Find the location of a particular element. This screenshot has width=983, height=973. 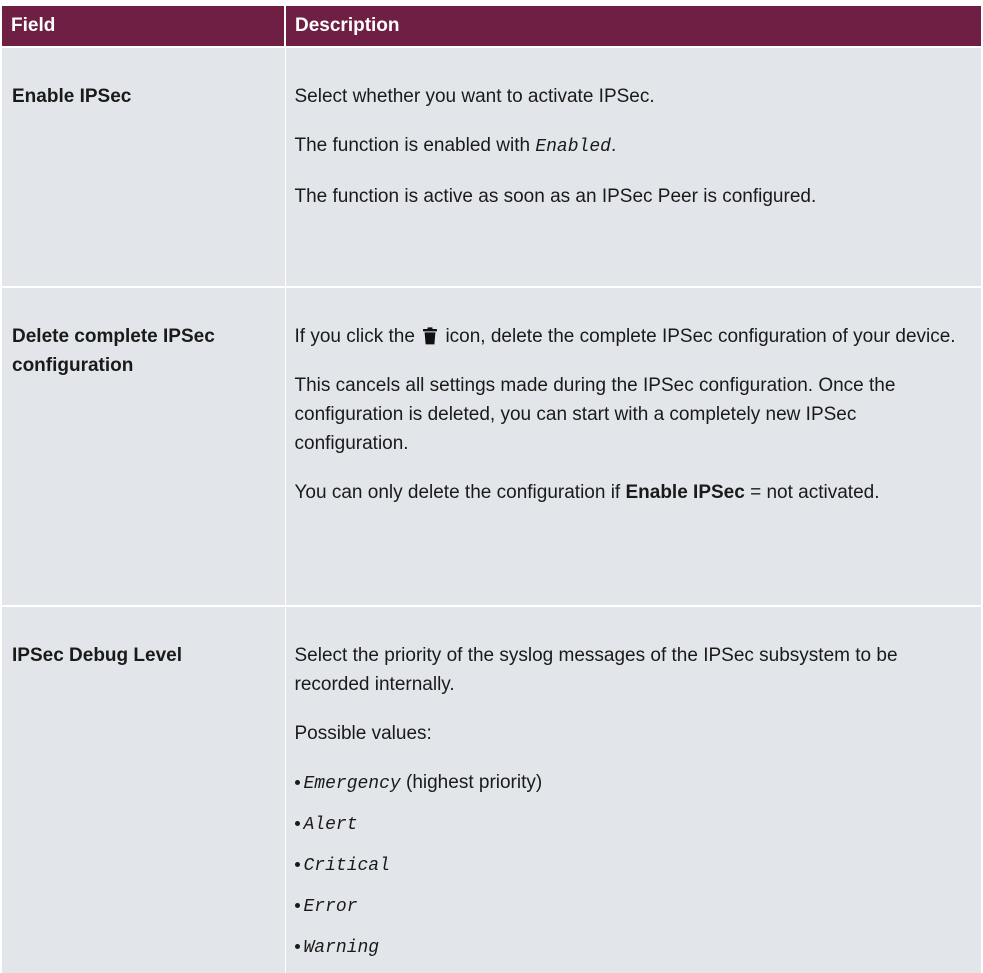

description-text: Possible values: is located at coordinates (363, 733).